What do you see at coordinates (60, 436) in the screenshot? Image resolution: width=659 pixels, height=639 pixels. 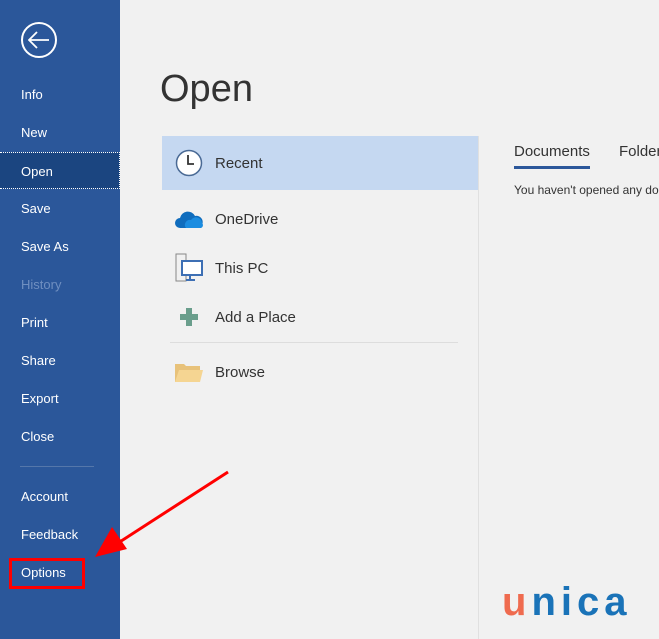 I see `nav-close: Close` at bounding box center [60, 436].